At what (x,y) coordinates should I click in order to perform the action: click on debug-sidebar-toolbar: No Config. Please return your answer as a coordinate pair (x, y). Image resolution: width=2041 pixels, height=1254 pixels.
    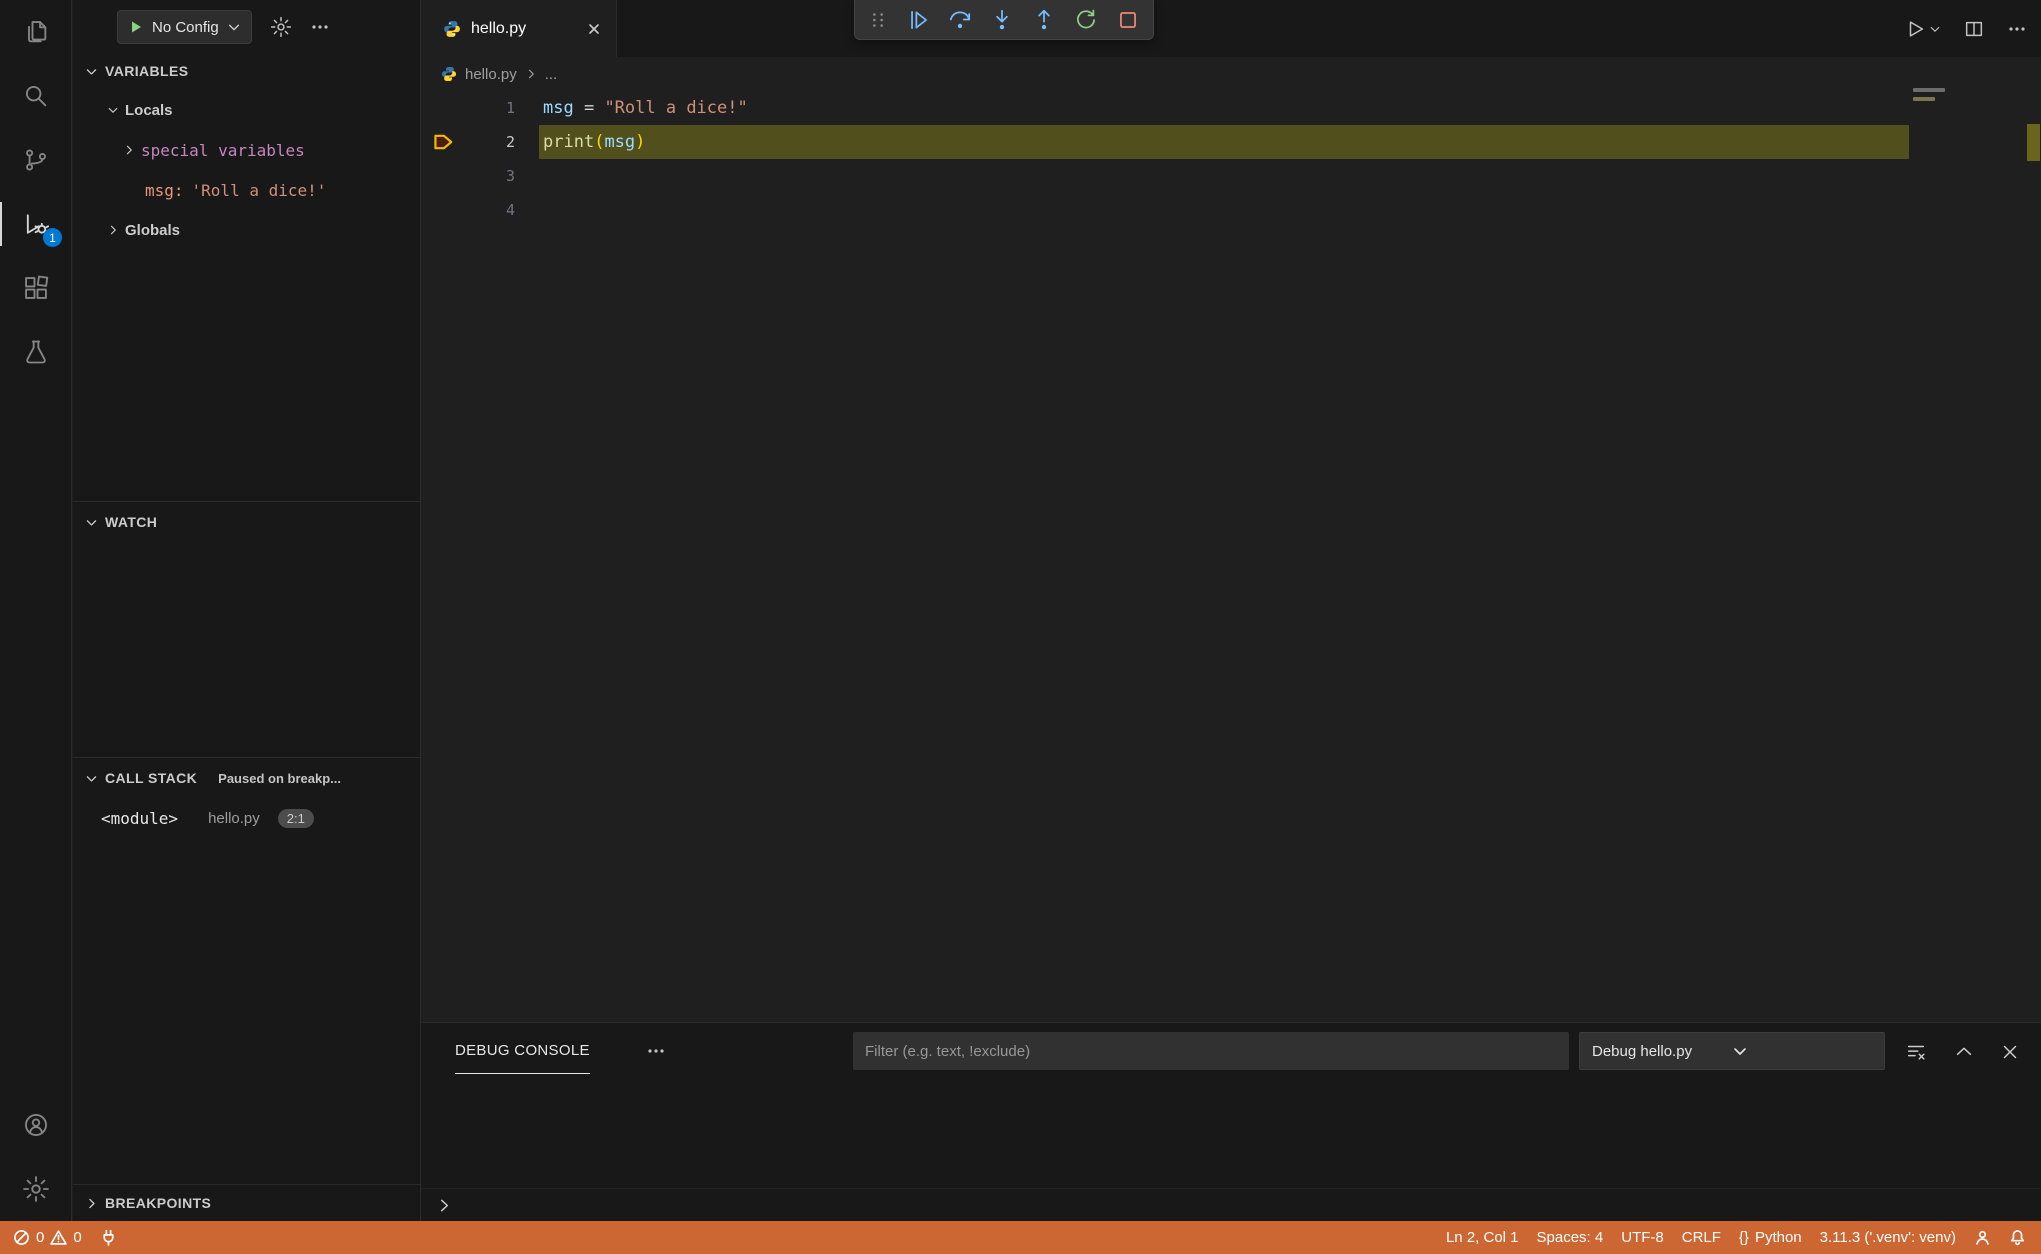
    Looking at the image, I should click on (246, 27).